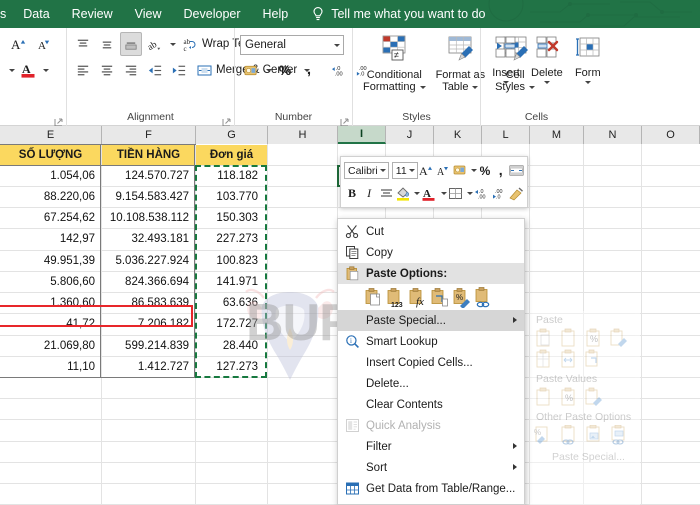  I want to click on paste-all-icon, so click(373, 297).